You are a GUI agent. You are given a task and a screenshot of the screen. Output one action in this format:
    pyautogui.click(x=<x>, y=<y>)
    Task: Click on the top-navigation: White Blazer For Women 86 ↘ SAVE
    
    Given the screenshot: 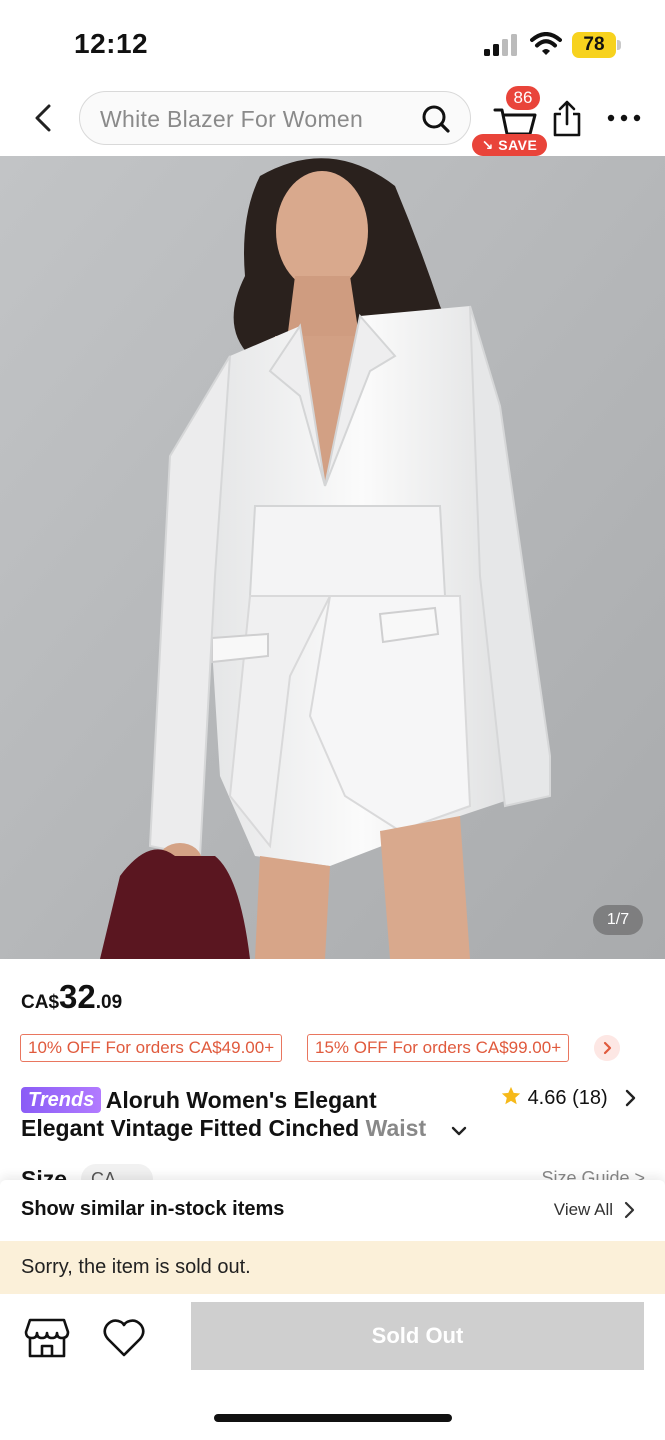 What is the action you would take?
    pyautogui.click(x=332, y=119)
    